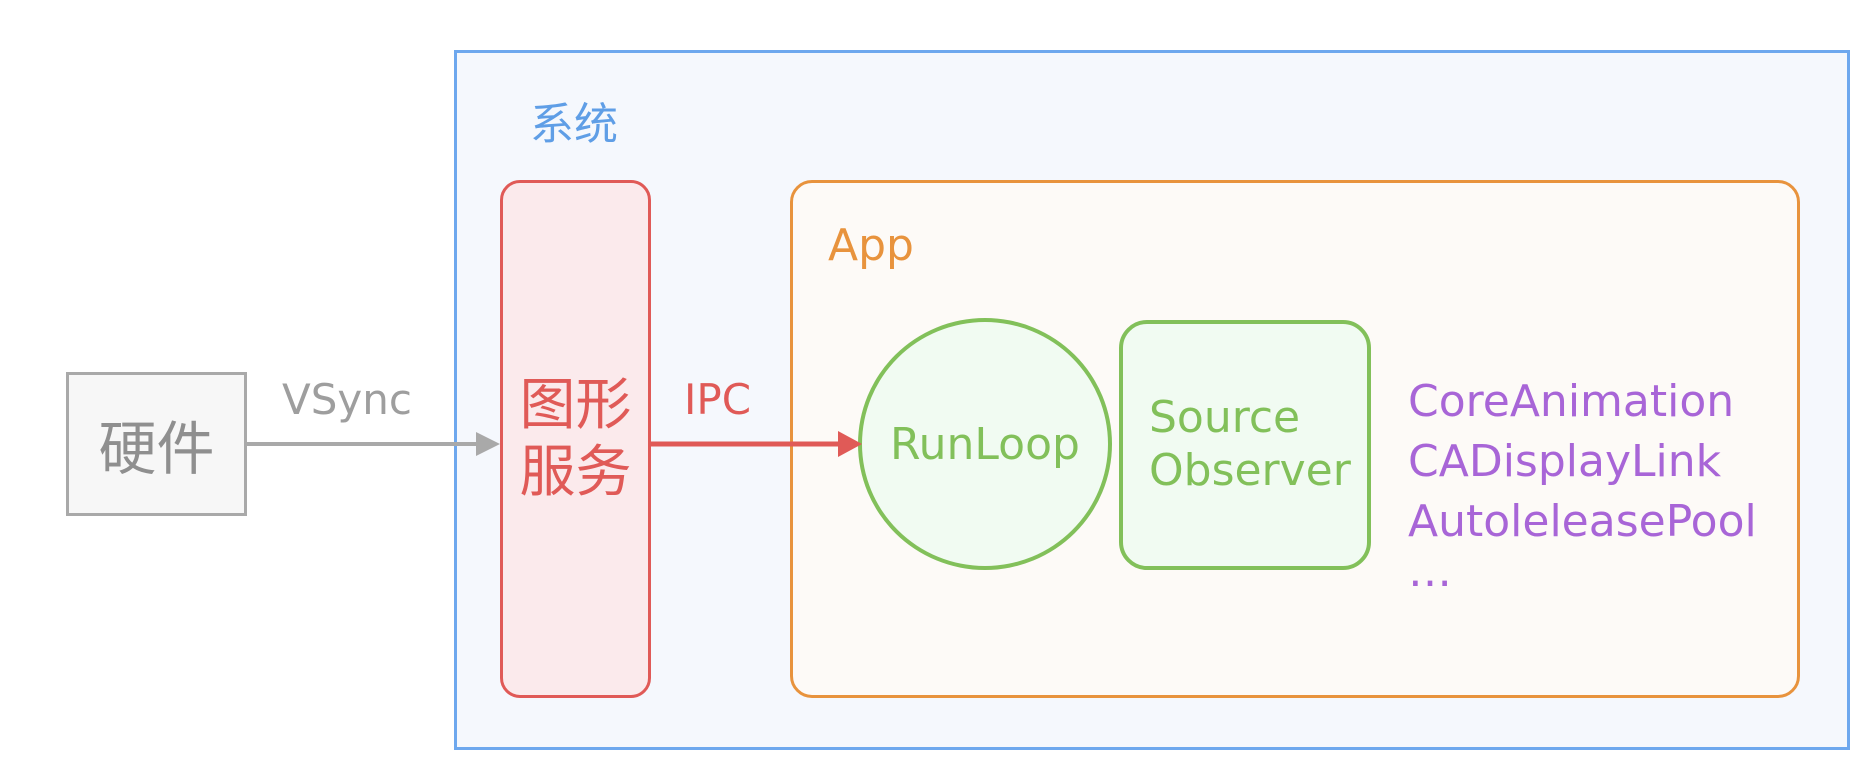 This screenshot has width=1874, height=770. Describe the element at coordinates (554, 444) in the screenshot. I see `connector-layer` at that location.